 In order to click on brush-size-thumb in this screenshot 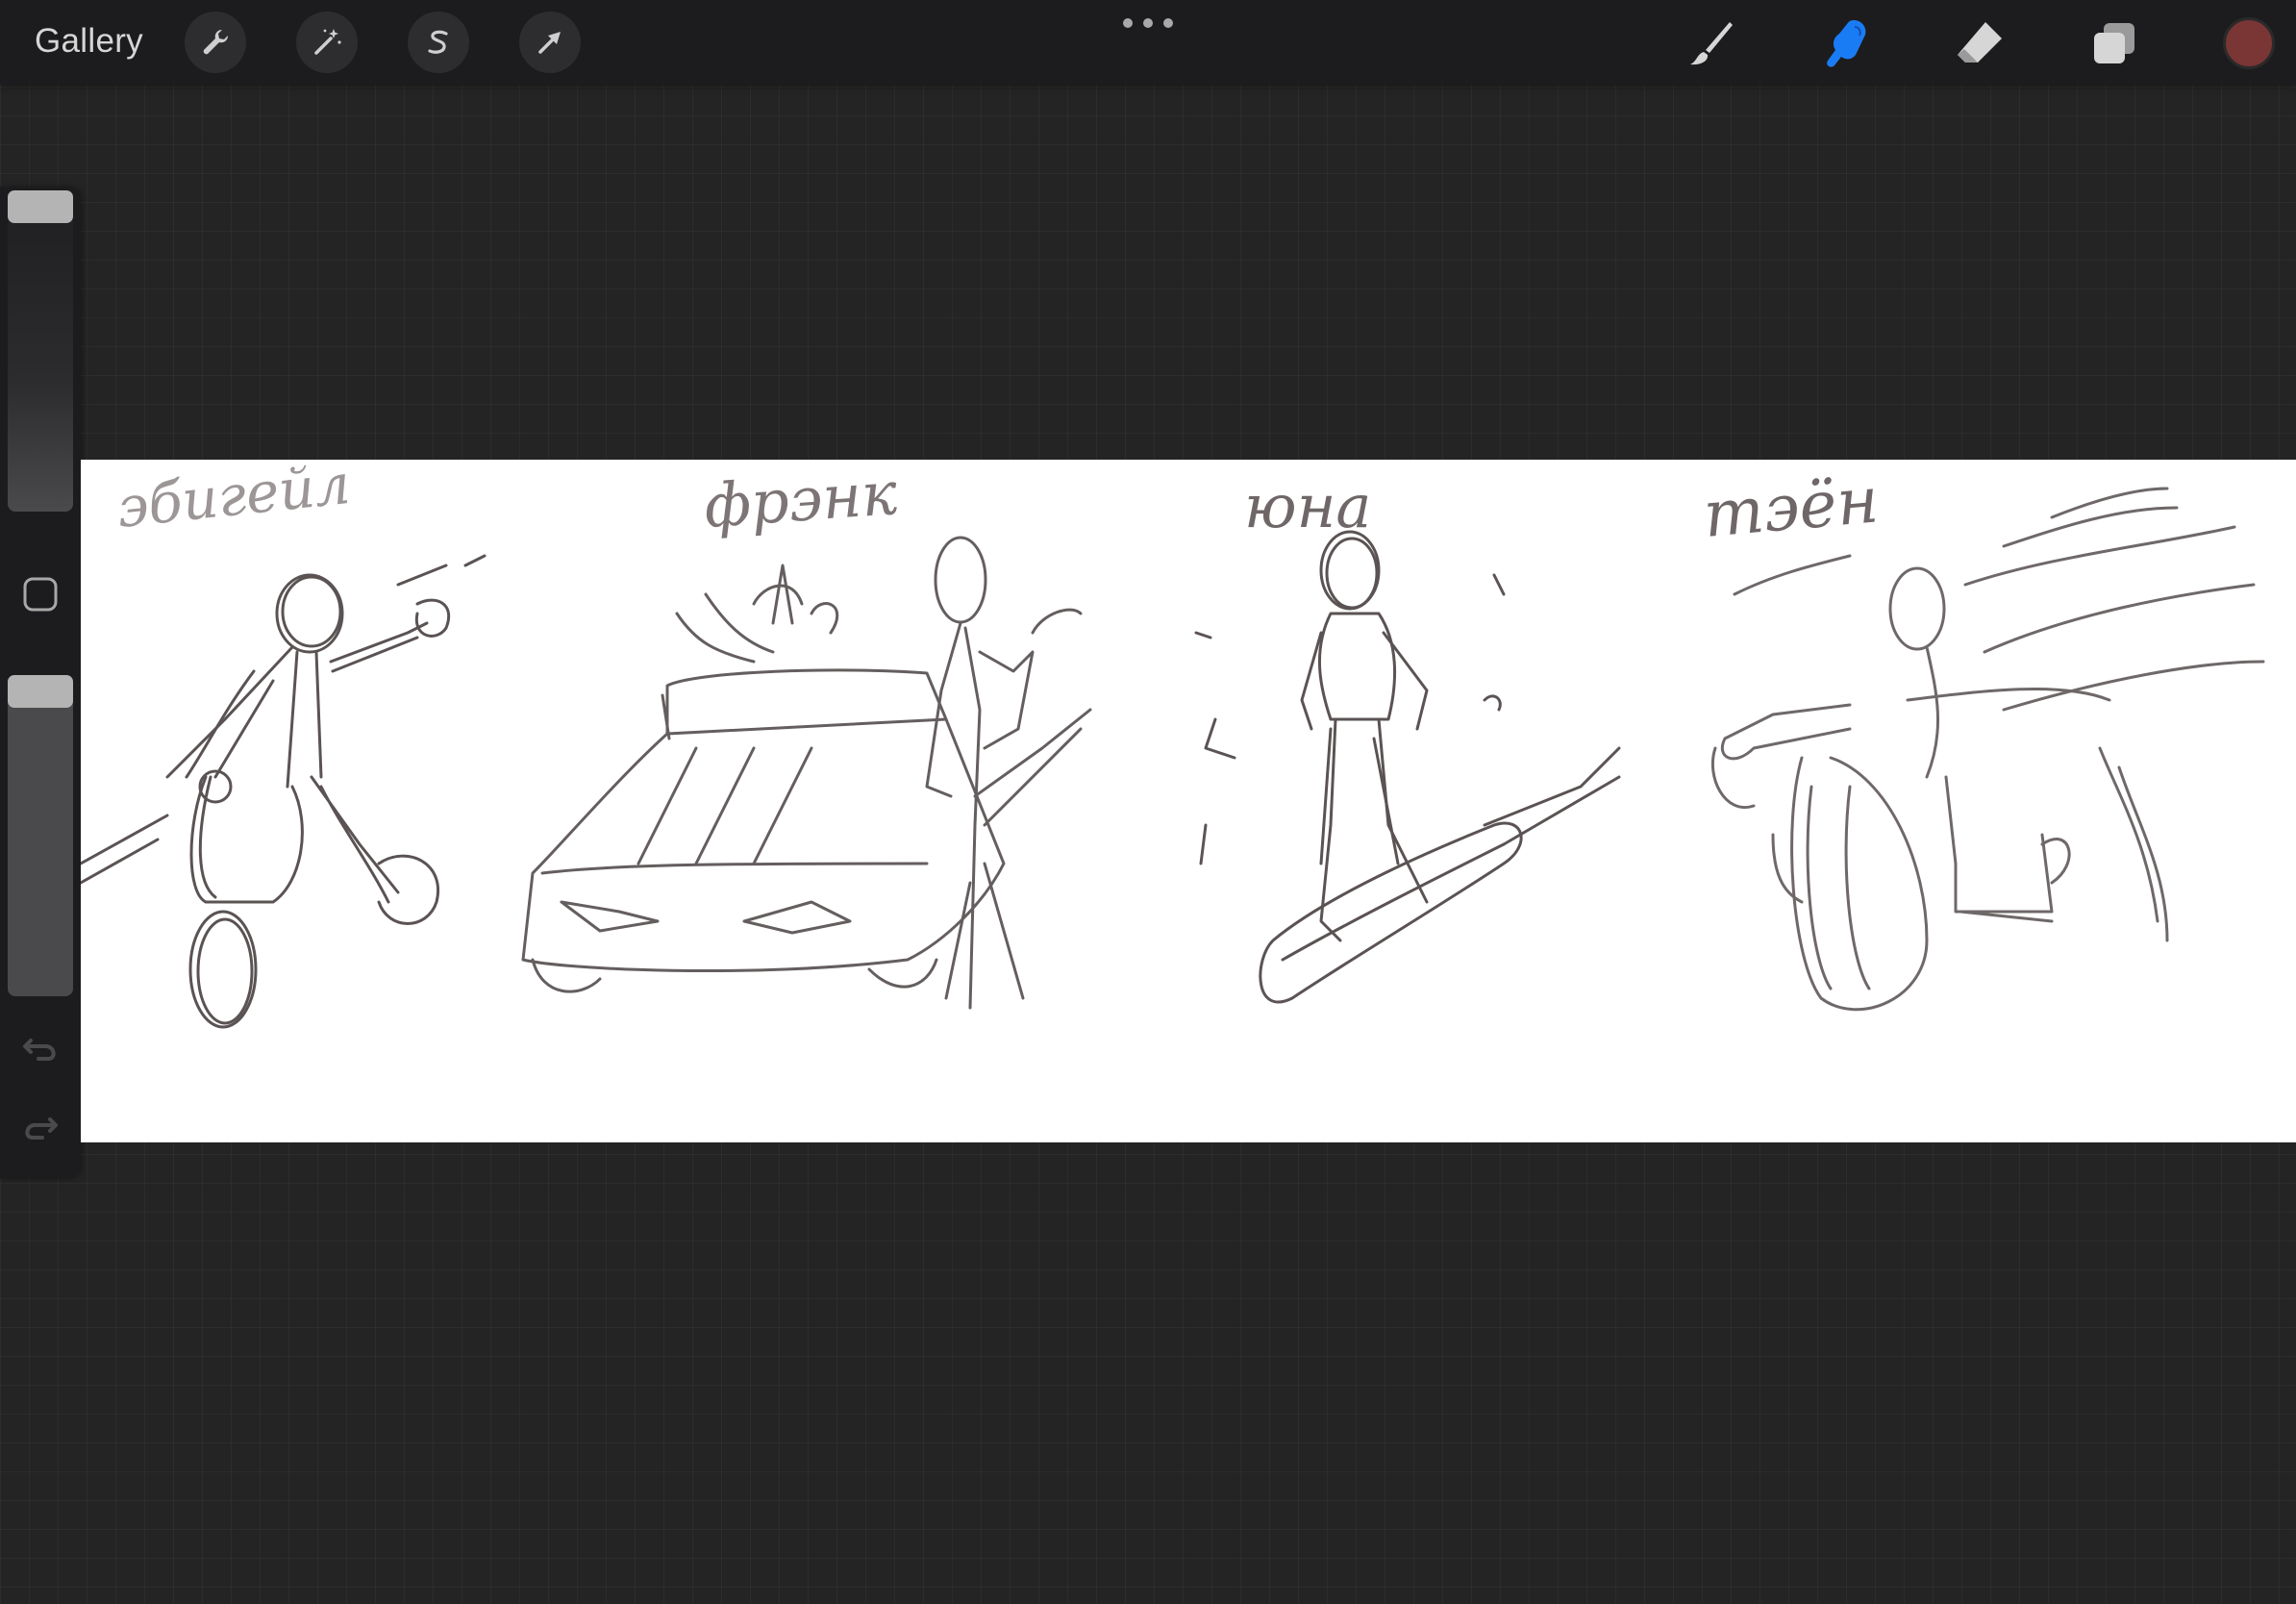, I will do `click(40, 206)`.